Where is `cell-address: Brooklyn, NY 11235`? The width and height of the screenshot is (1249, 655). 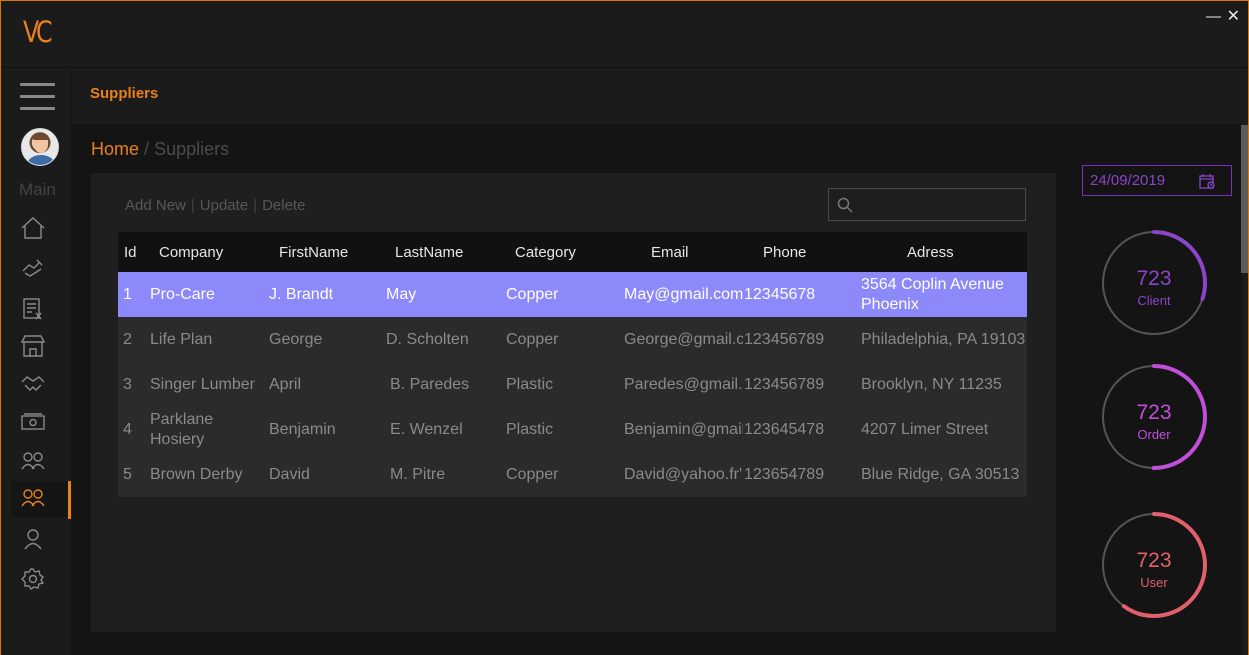 cell-address: Brooklyn, NY 11235 is located at coordinates (931, 384).